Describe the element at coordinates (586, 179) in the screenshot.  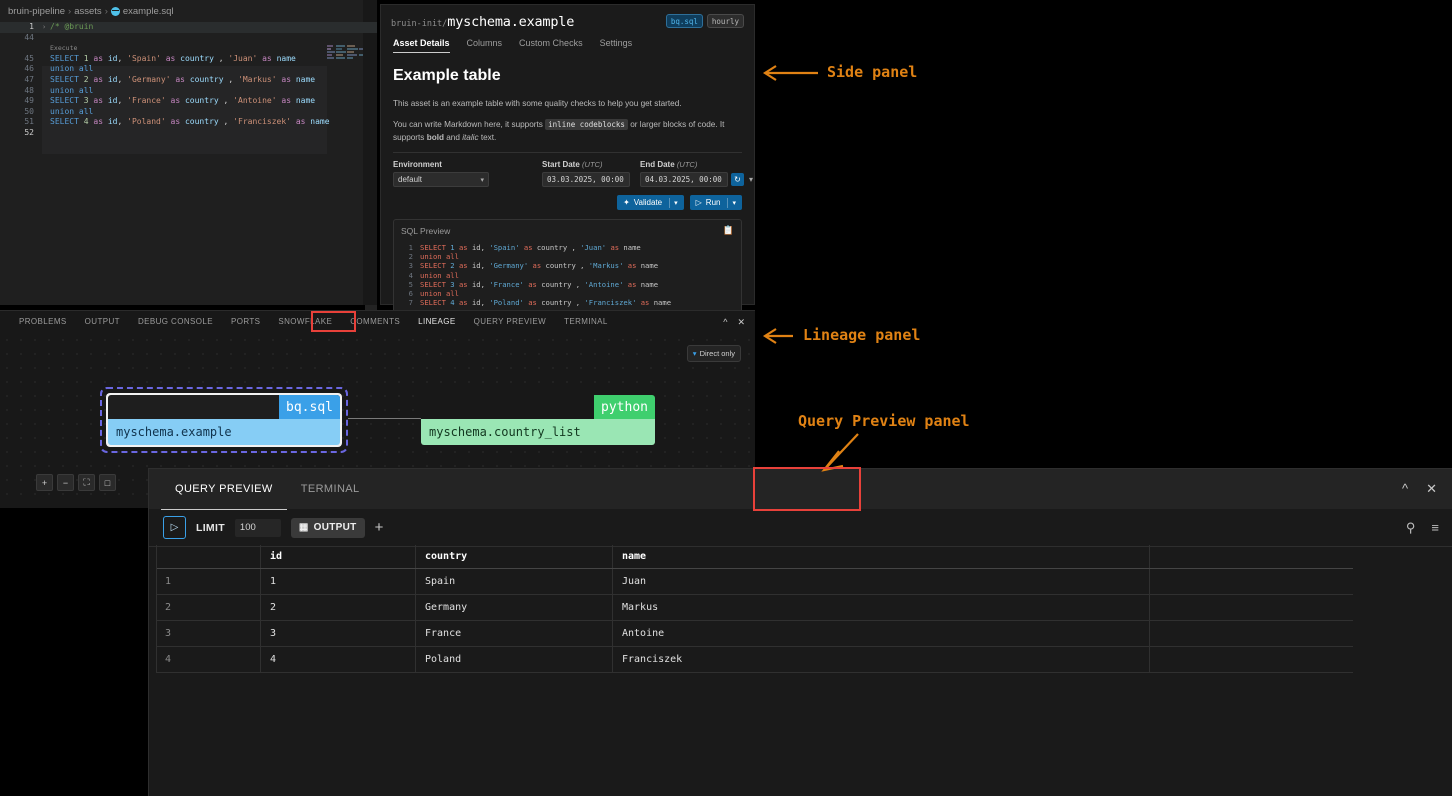
I see `start-date-input: 03.03.2025, 00:00` at that location.